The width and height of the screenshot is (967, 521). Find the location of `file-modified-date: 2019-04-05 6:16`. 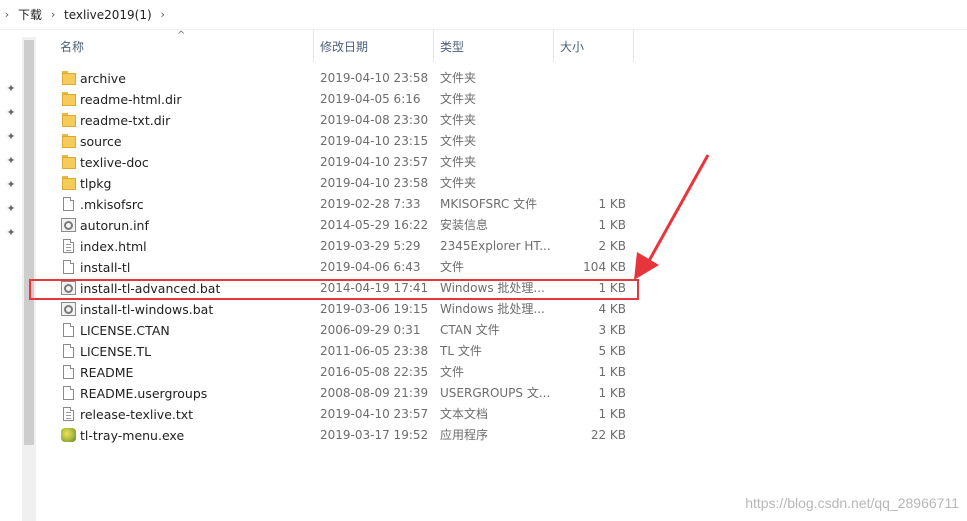

file-modified-date: 2019-04-05 6:16 is located at coordinates (370, 99).